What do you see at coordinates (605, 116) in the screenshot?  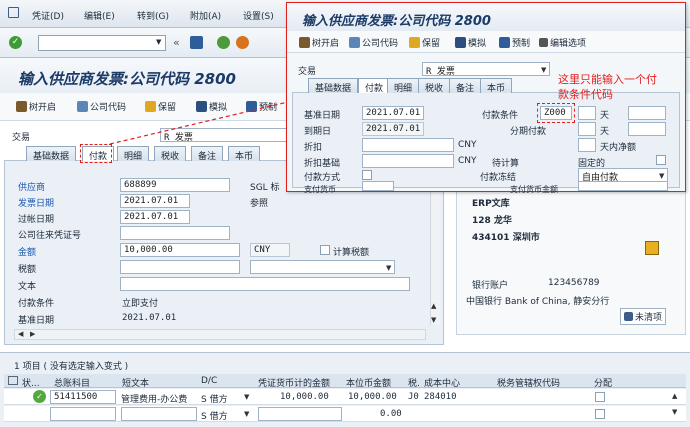 I see `popup-days1-label: 天` at bounding box center [605, 116].